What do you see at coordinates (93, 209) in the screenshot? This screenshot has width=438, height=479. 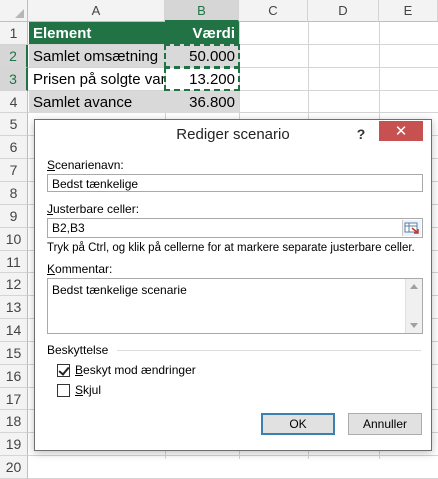 I see `changing-cells-label: Justerbare celler:` at bounding box center [93, 209].